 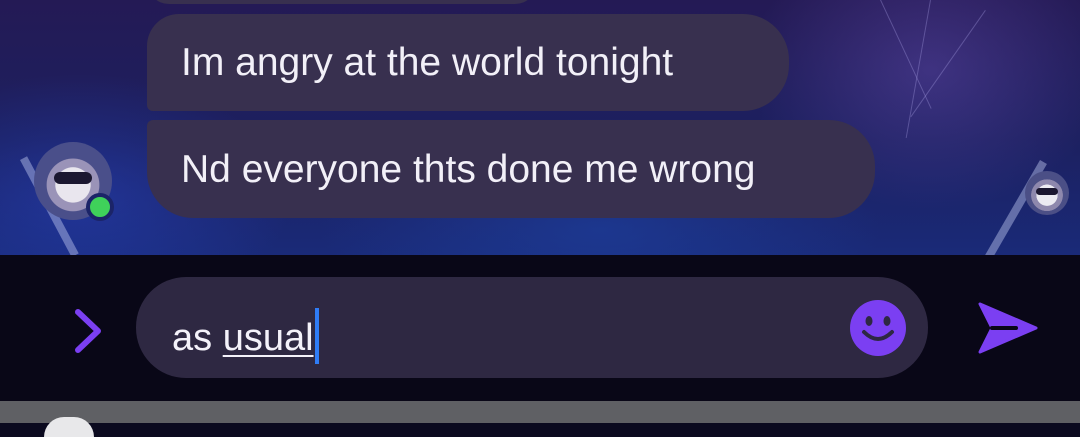 I want to click on chevron-right-icon, so click(x=88, y=331).